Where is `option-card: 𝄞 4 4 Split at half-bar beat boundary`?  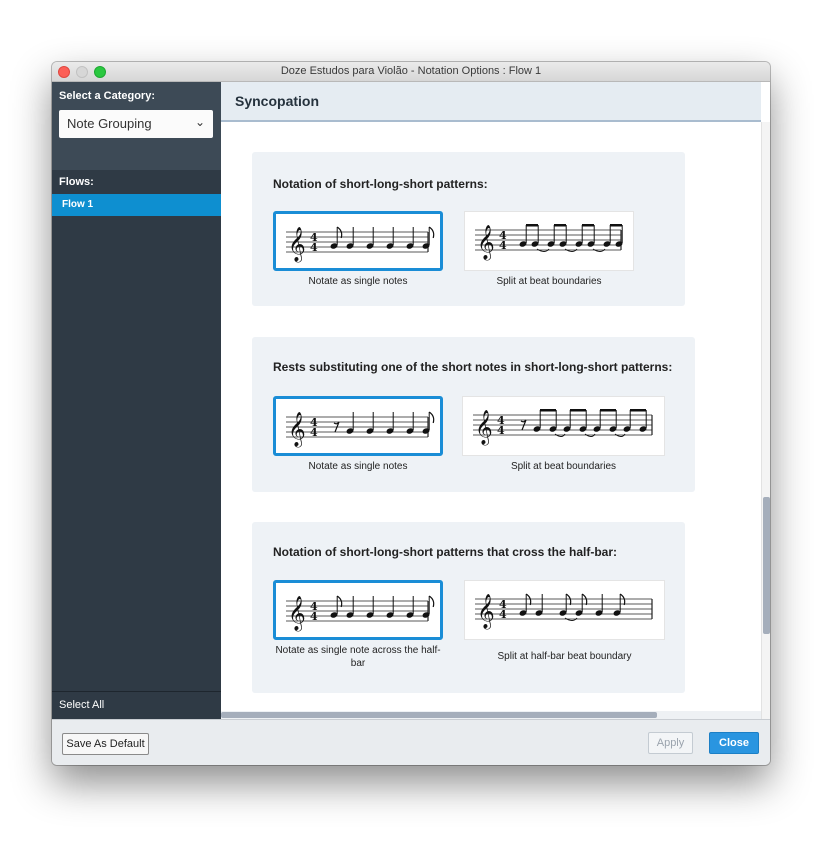 option-card: 𝄞 4 4 Split at half-bar beat boundary is located at coordinates (564, 621).